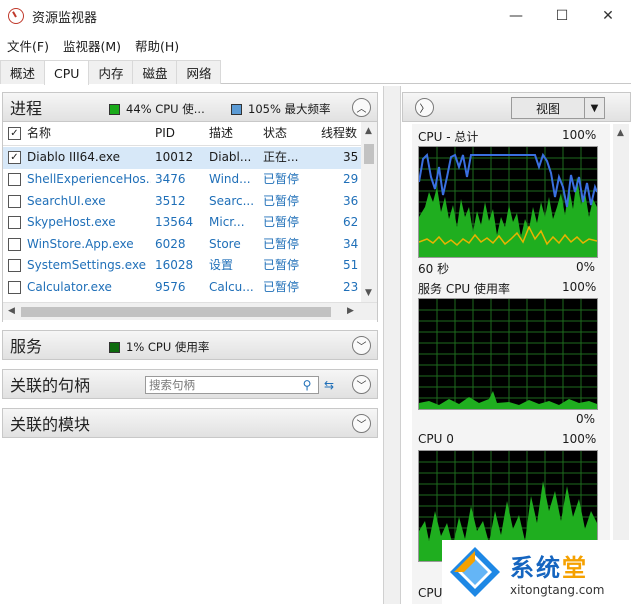 This screenshot has height=604, width=631. I want to click on horizontal-scroll-thumb, so click(176, 312).